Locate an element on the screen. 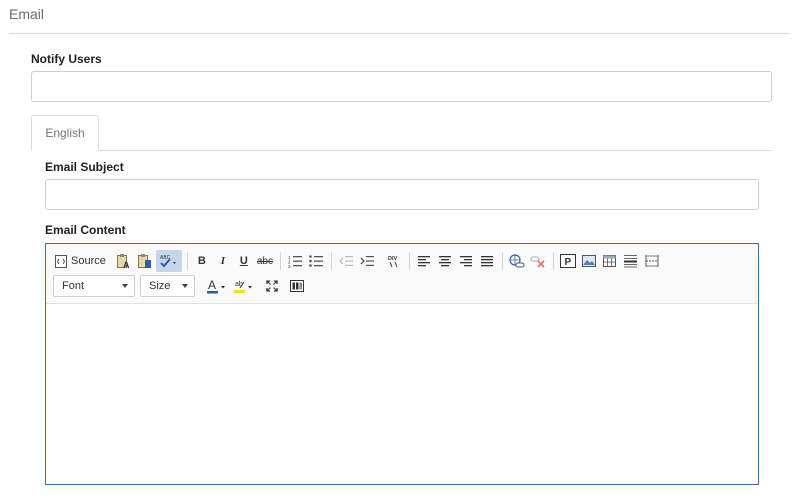 The width and height of the screenshot is (797, 500). page-break-button is located at coordinates (652, 261).